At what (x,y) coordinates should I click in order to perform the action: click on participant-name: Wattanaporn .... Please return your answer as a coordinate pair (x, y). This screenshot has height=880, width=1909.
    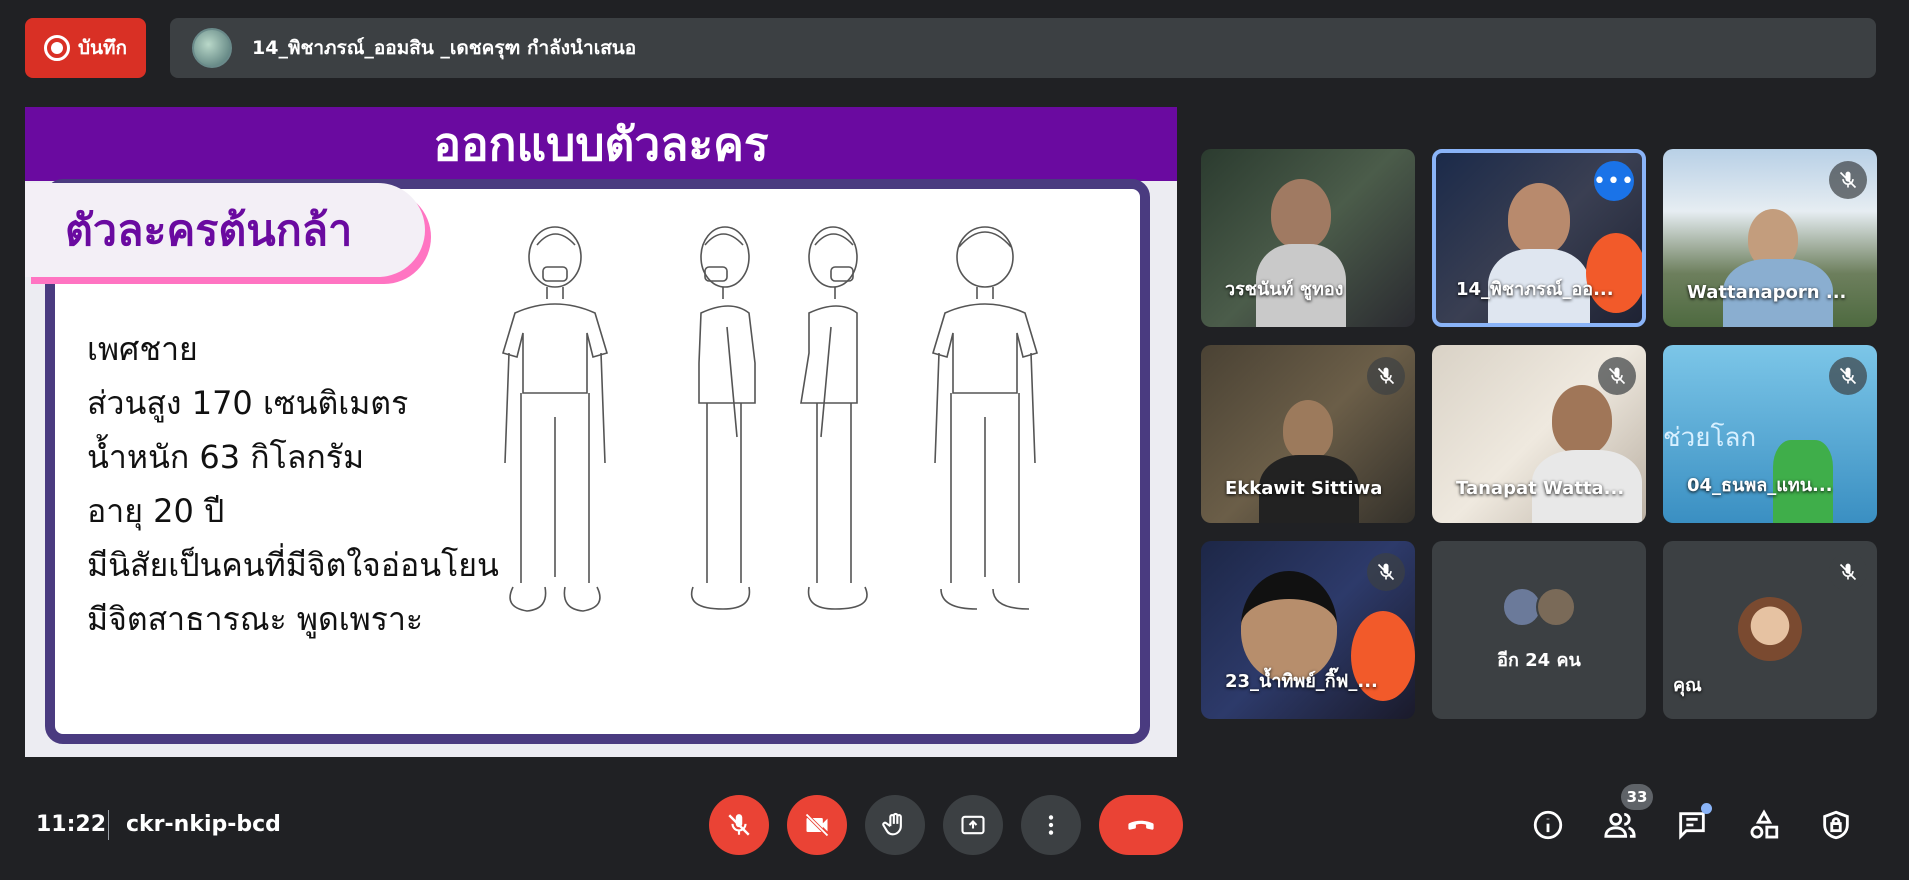
    Looking at the image, I should click on (1767, 292).